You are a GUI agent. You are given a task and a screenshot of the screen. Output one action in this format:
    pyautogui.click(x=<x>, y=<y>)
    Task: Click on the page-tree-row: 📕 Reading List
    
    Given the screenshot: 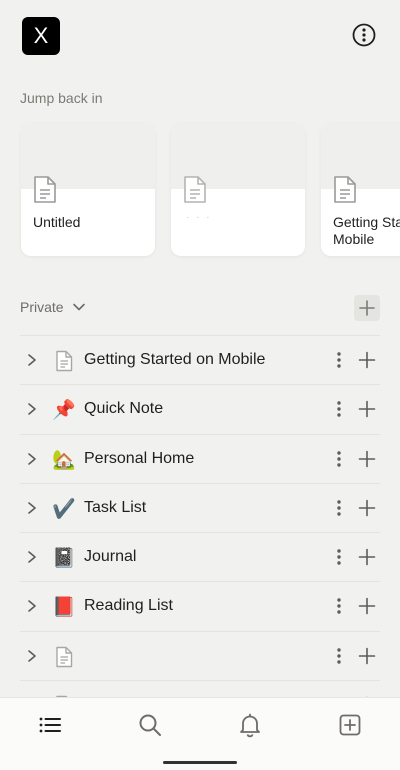 What is the action you would take?
    pyautogui.click(x=200, y=605)
    